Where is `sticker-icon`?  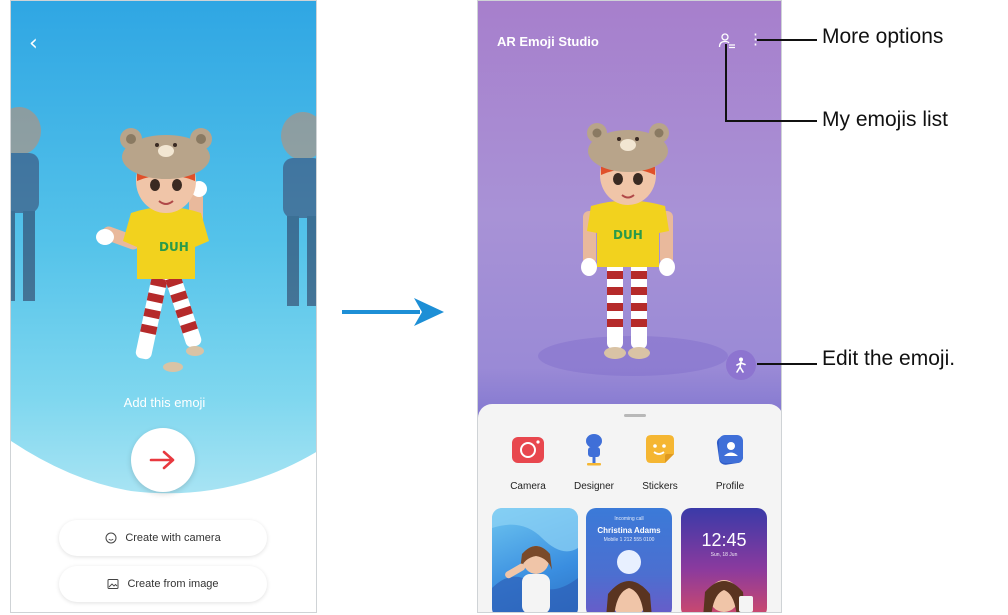
sticker-icon is located at coordinates (660, 449).